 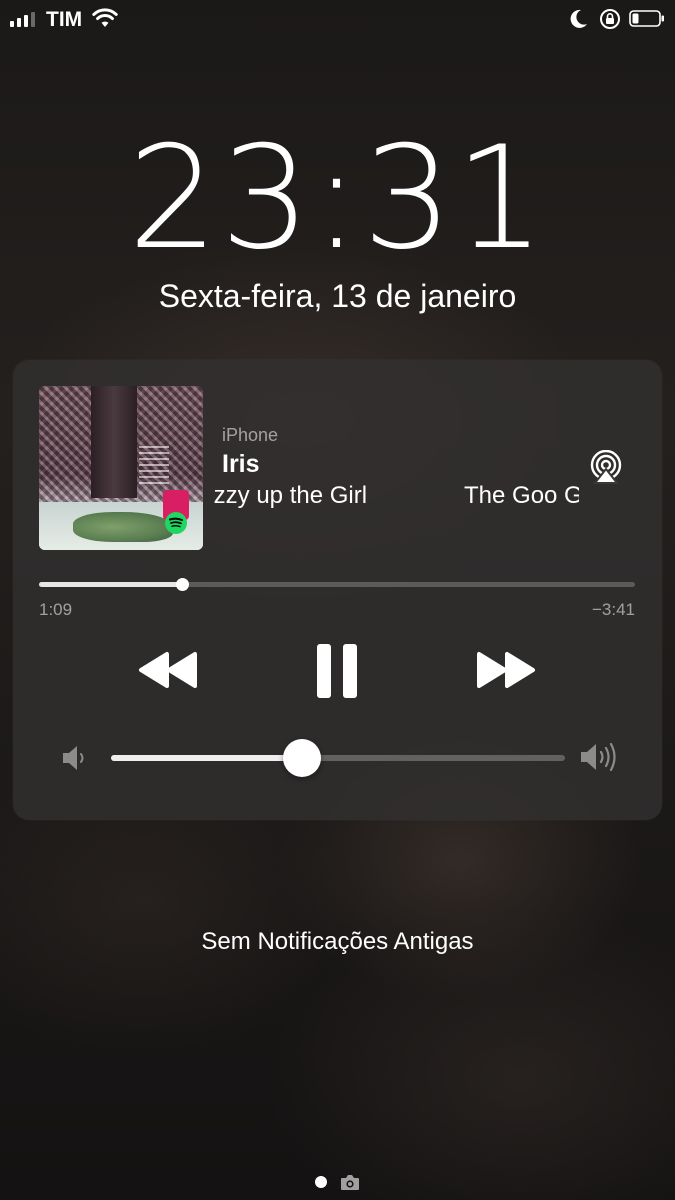 I want to click on camera-icon, so click(x=350, y=1182).